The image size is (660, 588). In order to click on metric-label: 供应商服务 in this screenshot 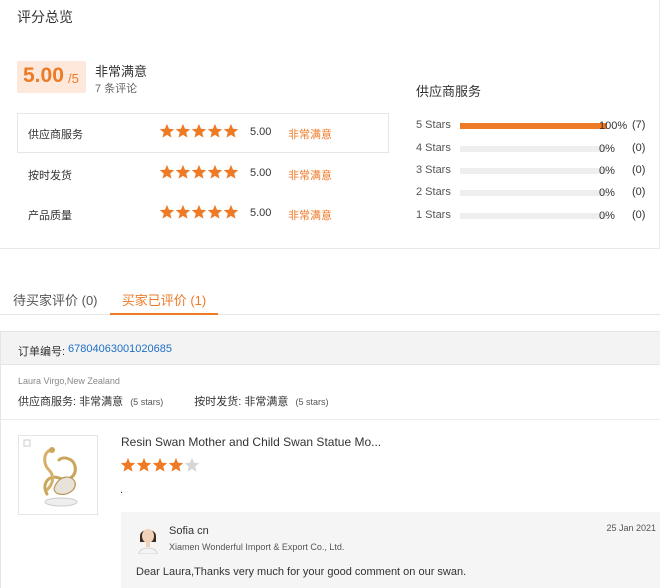, I will do `click(55, 135)`.